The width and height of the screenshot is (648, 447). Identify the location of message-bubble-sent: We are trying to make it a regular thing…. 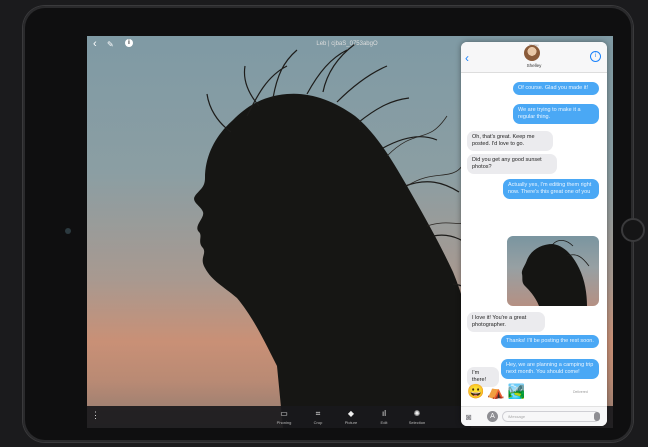
(556, 114).